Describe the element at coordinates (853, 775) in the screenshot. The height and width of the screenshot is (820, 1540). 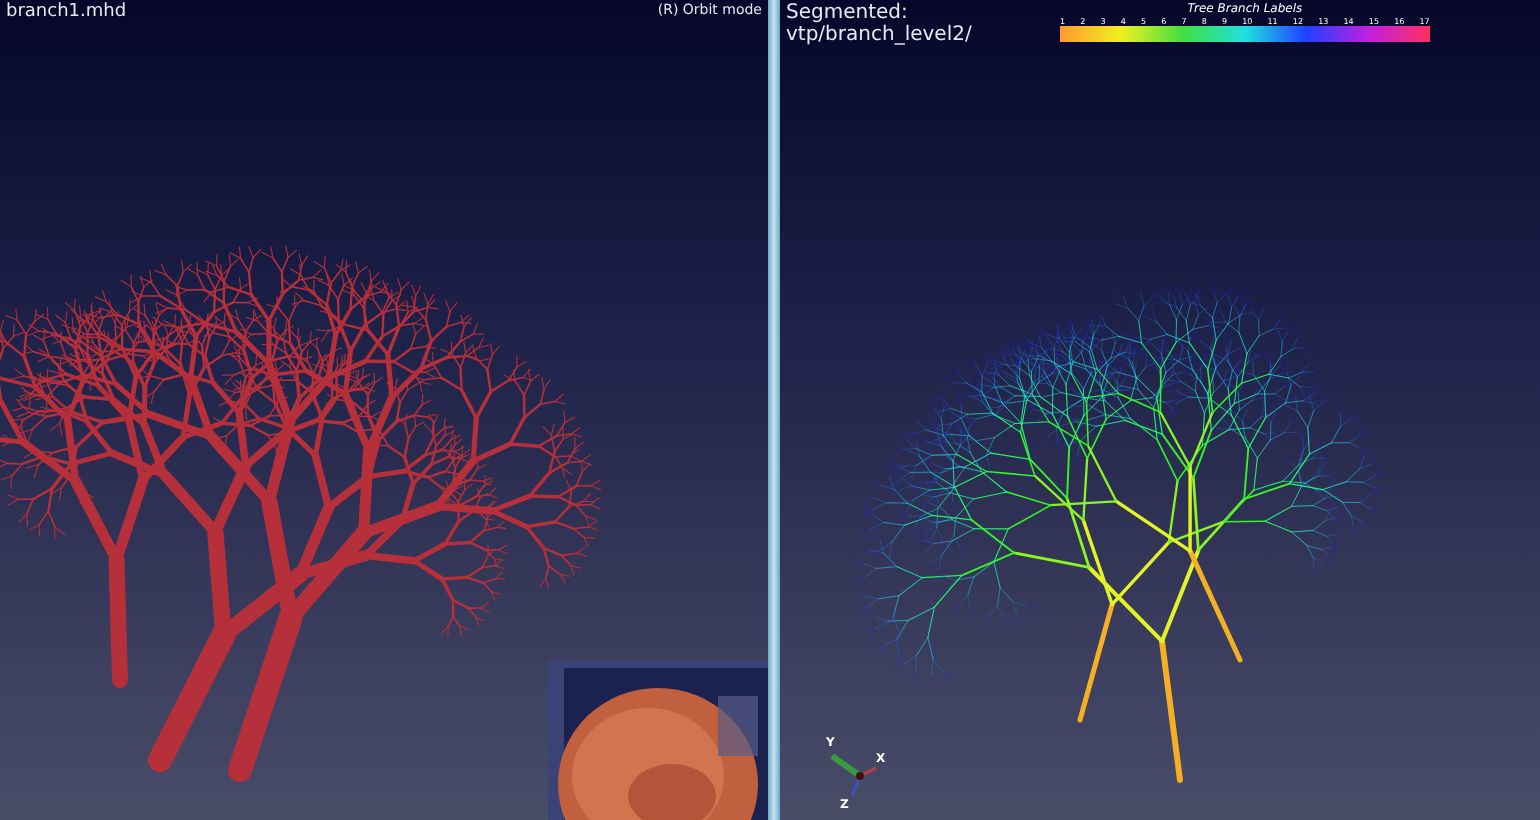
I see `axes-icon` at that location.